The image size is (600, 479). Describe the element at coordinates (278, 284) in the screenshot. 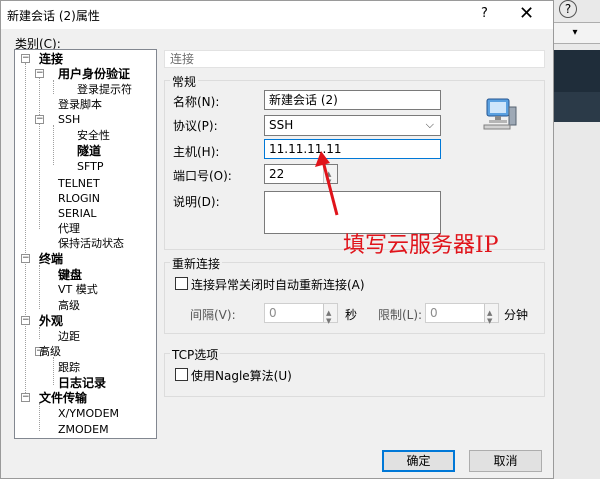

I see `auto-reconnect-label: 连接异常关闭时自动重新连接(A)` at that location.